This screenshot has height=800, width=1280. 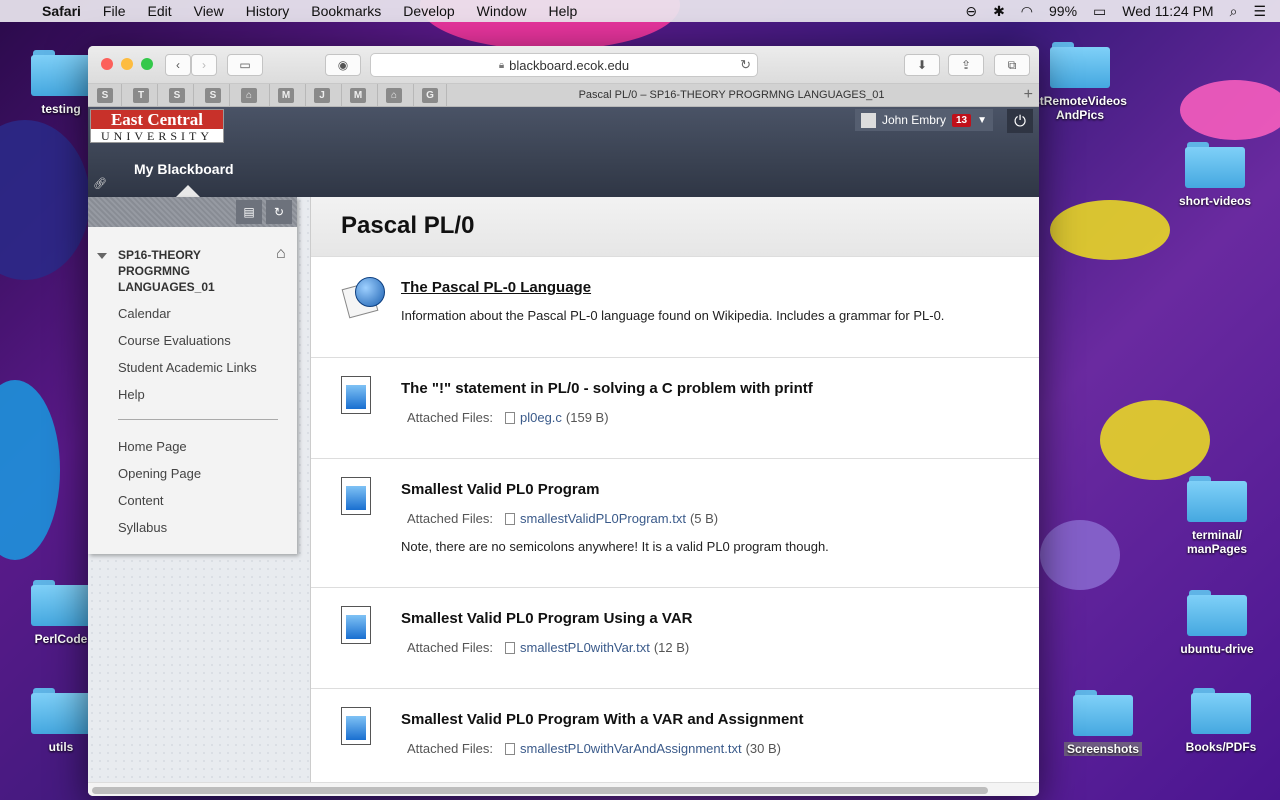 I want to click on menu-history: History, so click(x=268, y=11).